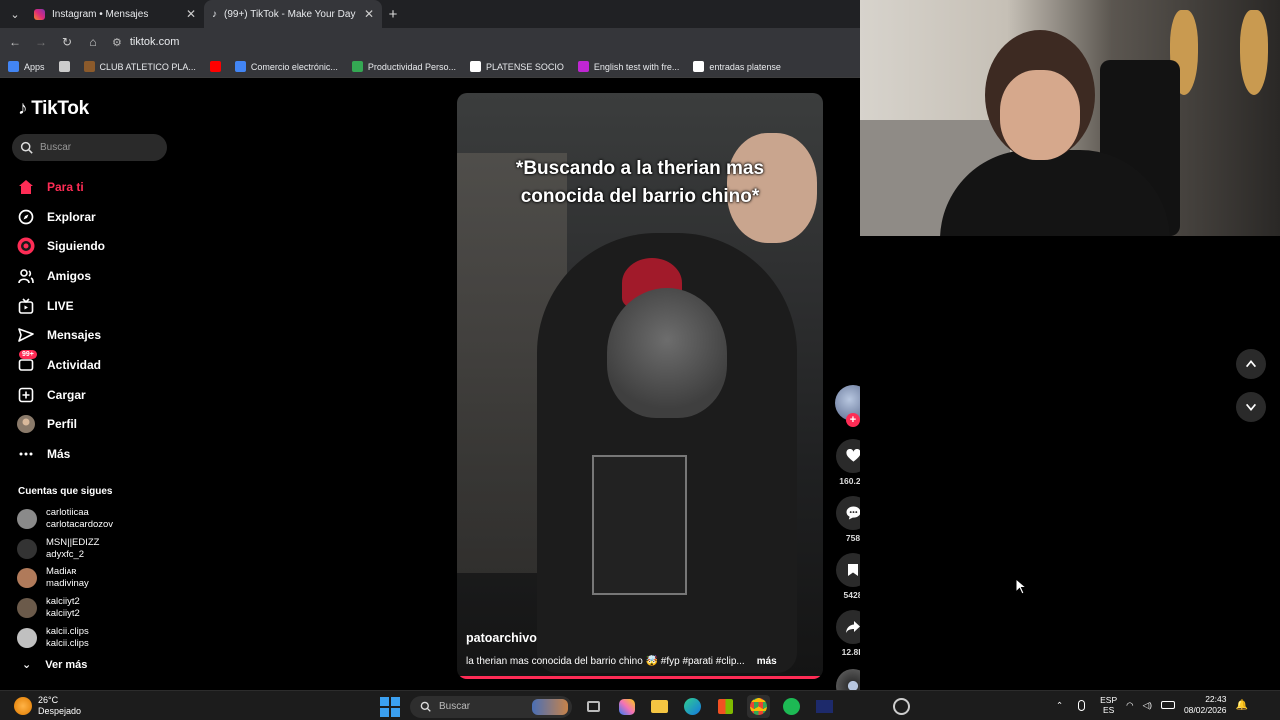  What do you see at coordinates (61, 276) in the screenshot?
I see `sidebar-item-friends: Amigos` at bounding box center [61, 276].